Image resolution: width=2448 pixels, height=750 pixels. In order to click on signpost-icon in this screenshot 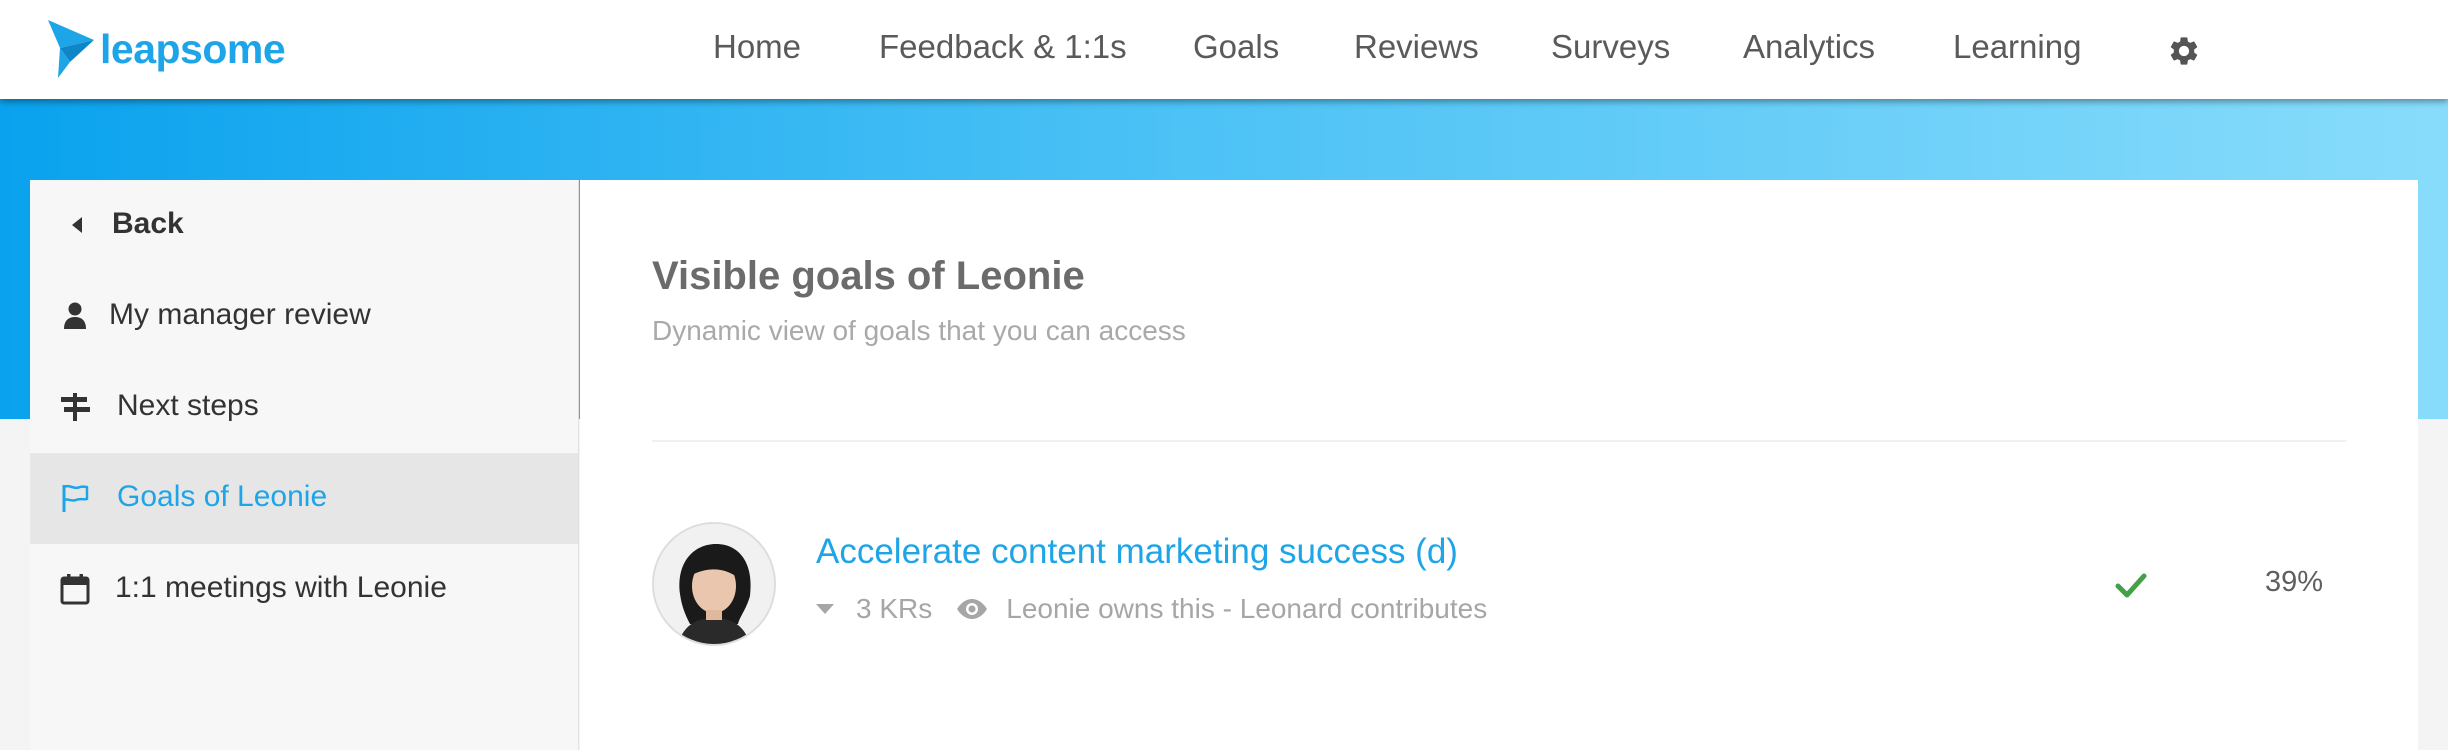, I will do `click(75, 407)`.